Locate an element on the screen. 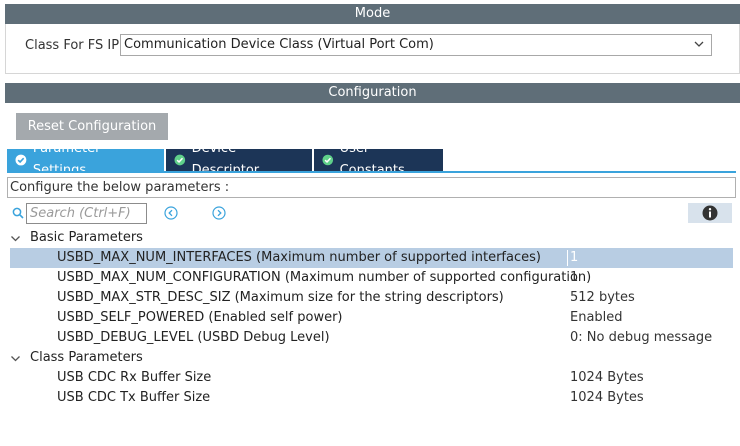 Image resolution: width=740 pixels, height=446 pixels. param-value: Enabled is located at coordinates (596, 317).